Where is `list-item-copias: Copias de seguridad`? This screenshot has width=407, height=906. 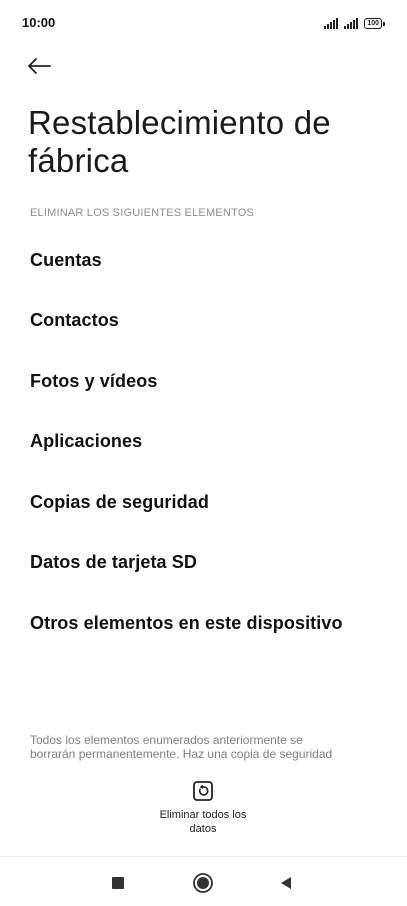
list-item-copias: Copias de seguridad is located at coordinates (119, 501).